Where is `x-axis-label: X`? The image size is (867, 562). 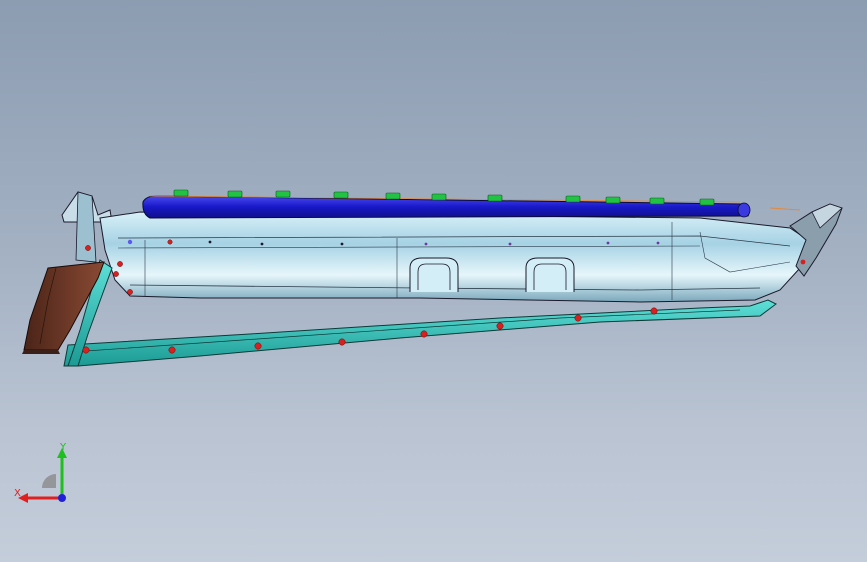 x-axis-label: X is located at coordinates (17, 493).